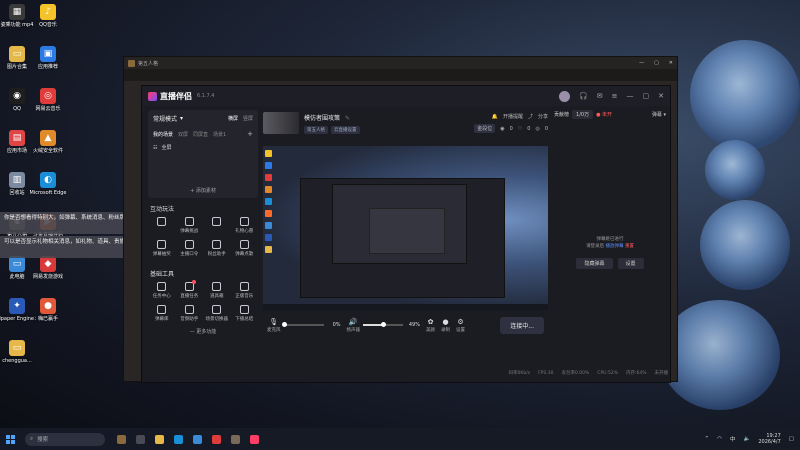  I want to click on rank-badge: 金段位, so click(485, 128).